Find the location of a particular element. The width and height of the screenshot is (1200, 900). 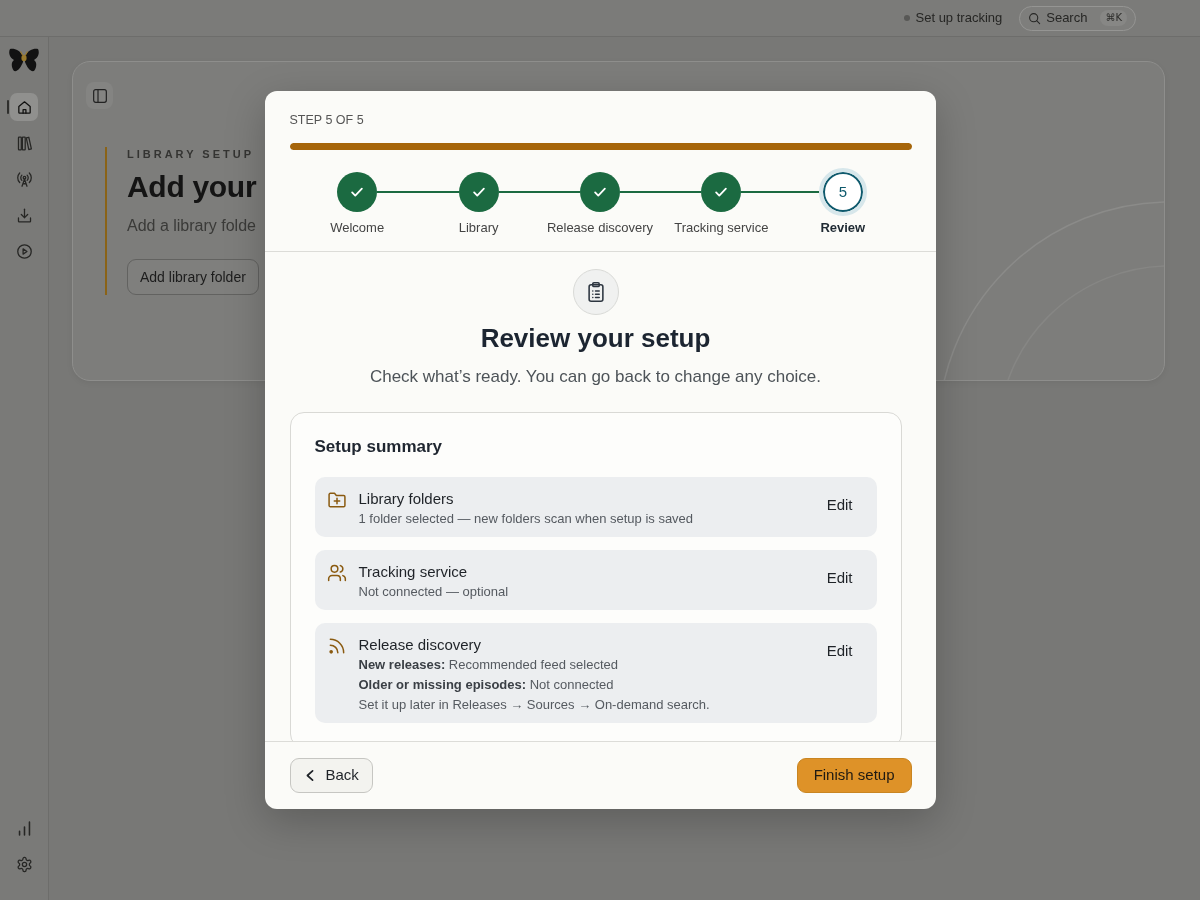

keyboard-shortcut: ⌘K is located at coordinates (1113, 18).